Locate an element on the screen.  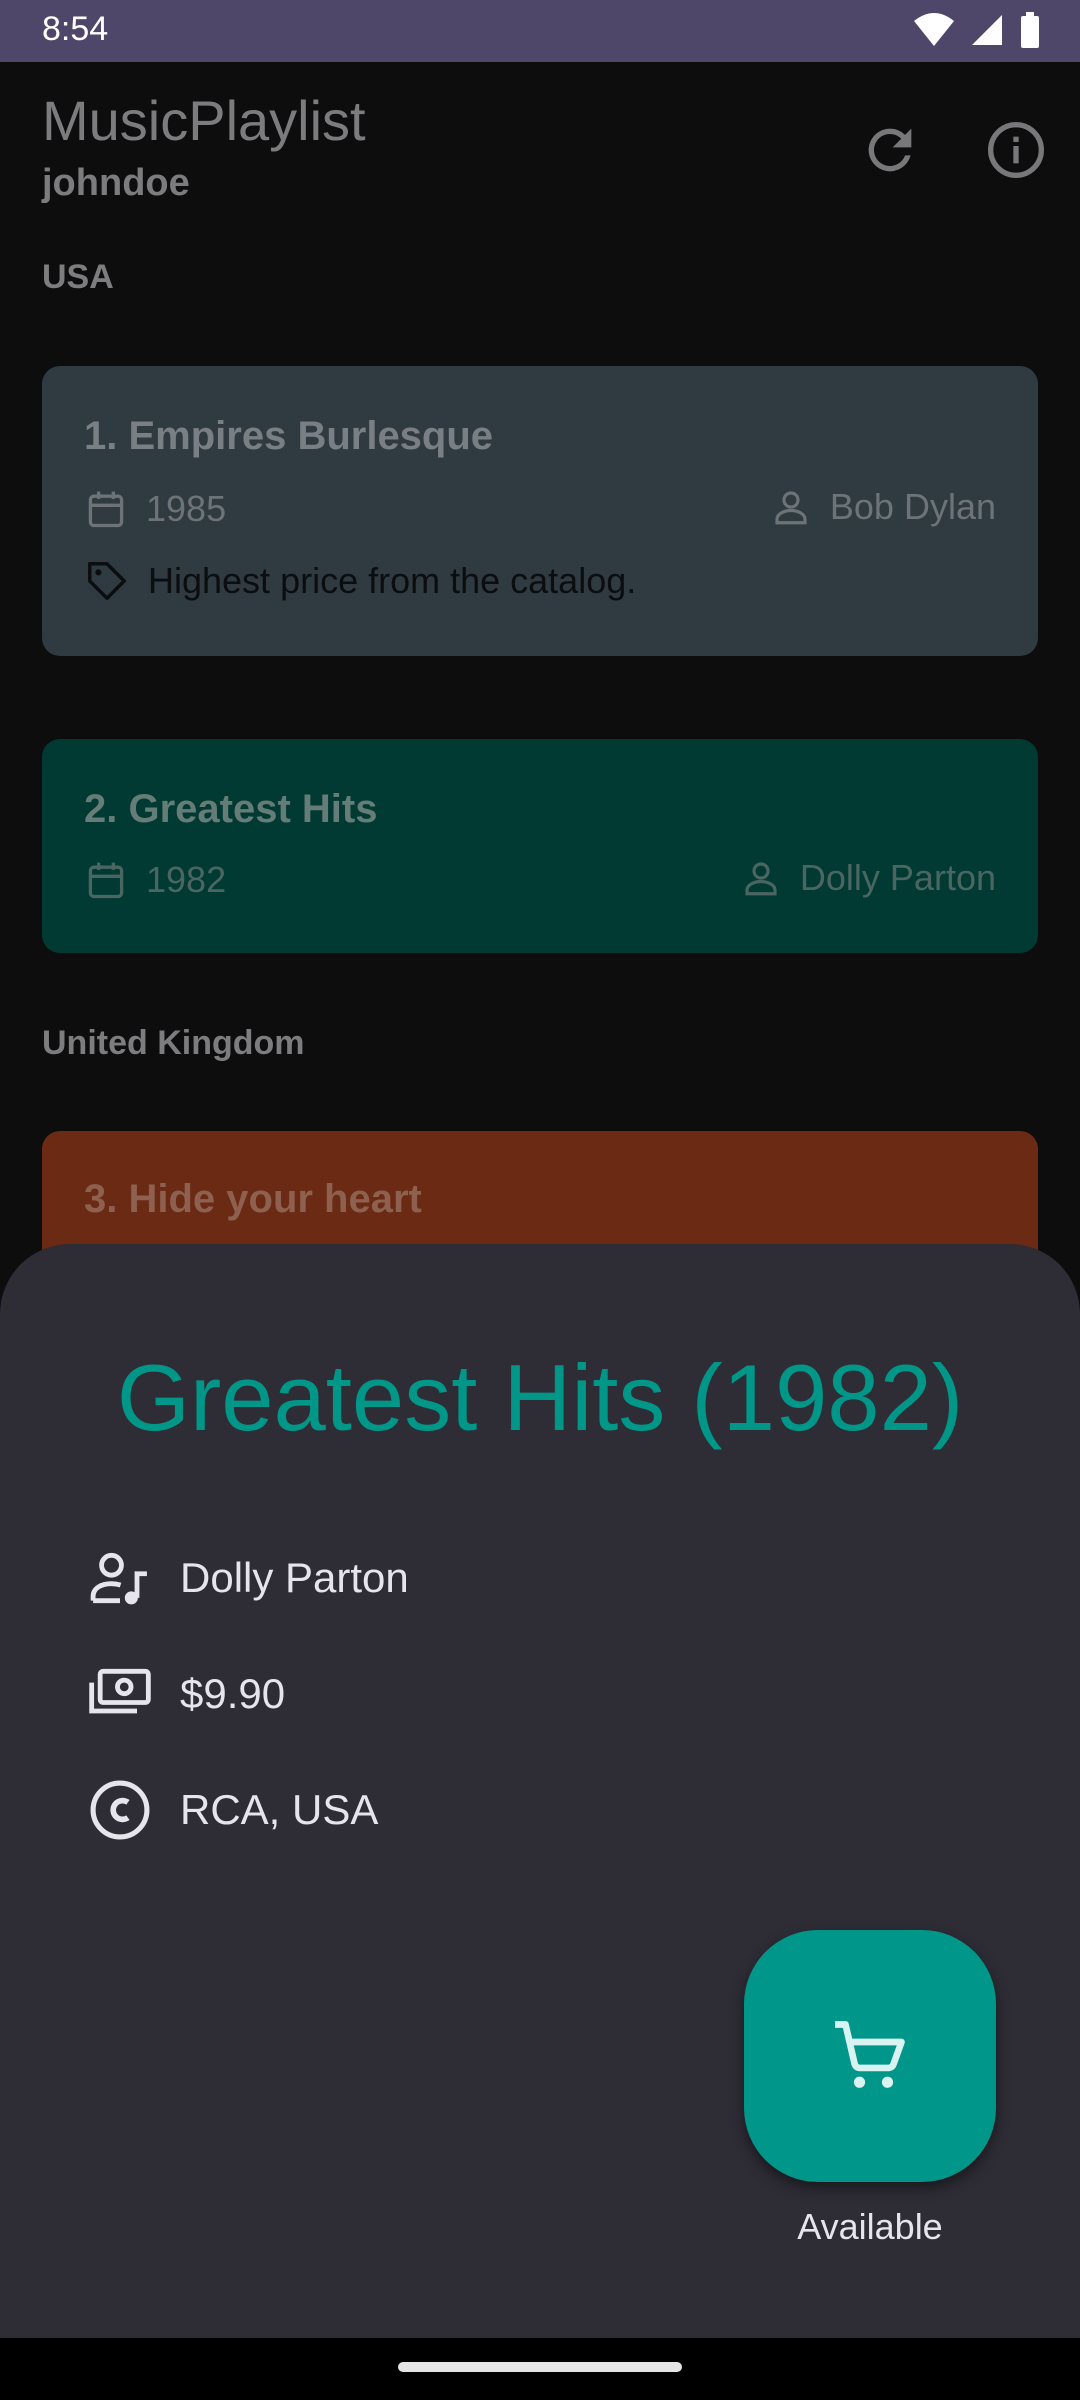
album-year-row: 1982 is located at coordinates (155, 880).